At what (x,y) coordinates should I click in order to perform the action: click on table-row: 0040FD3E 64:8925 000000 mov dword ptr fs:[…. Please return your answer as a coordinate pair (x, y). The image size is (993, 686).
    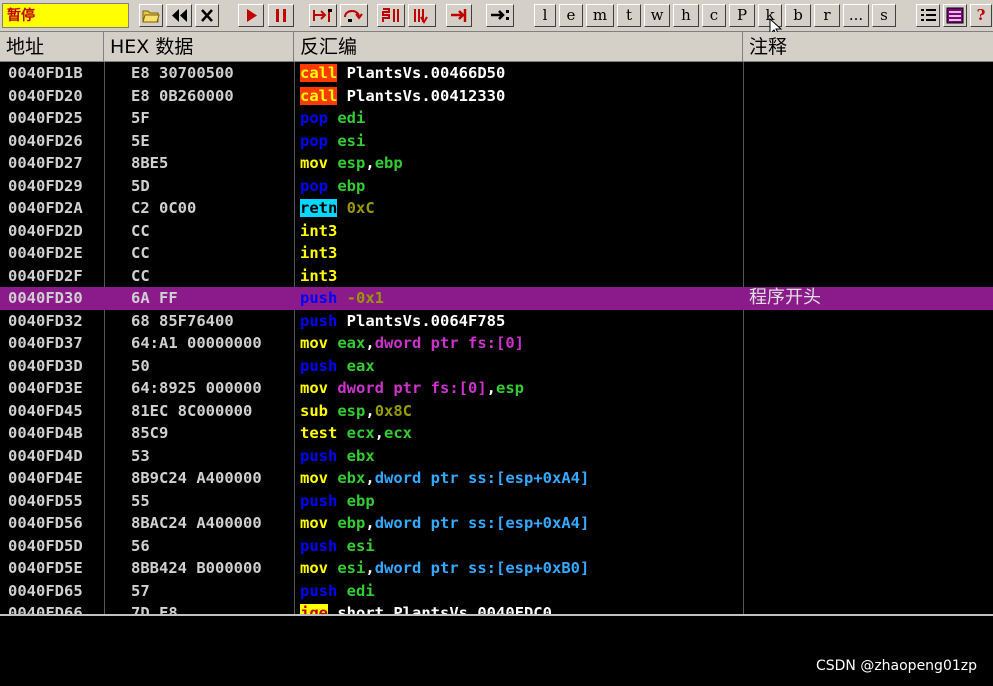
    Looking at the image, I should click on (496, 388).